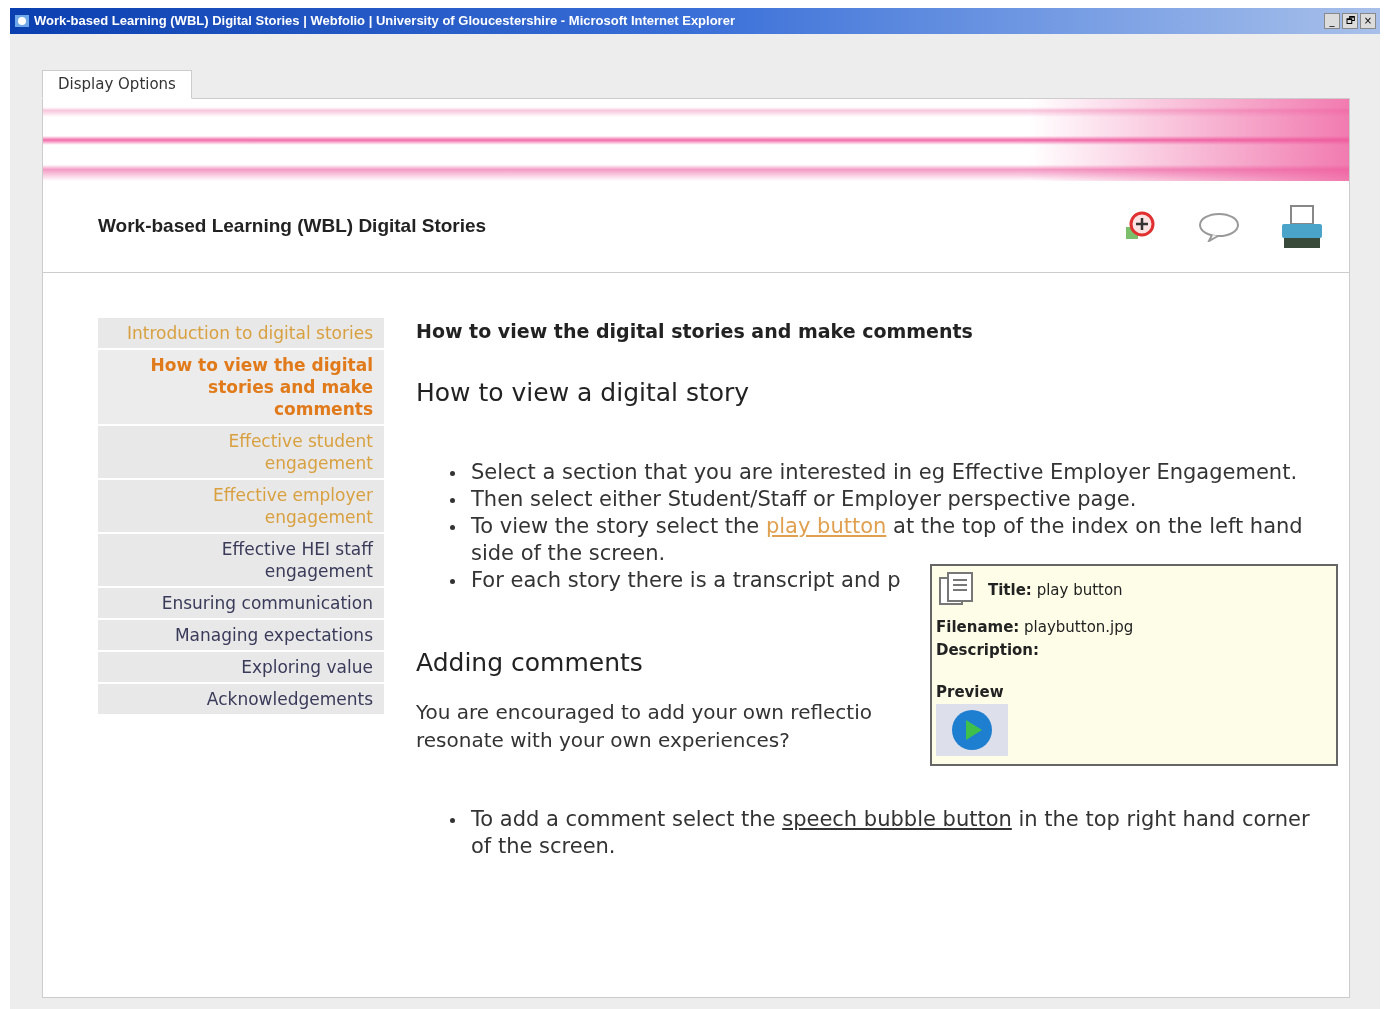  What do you see at coordinates (644, 712) in the screenshot?
I see `paragraph: You are encouraged to add your own reflectio` at bounding box center [644, 712].